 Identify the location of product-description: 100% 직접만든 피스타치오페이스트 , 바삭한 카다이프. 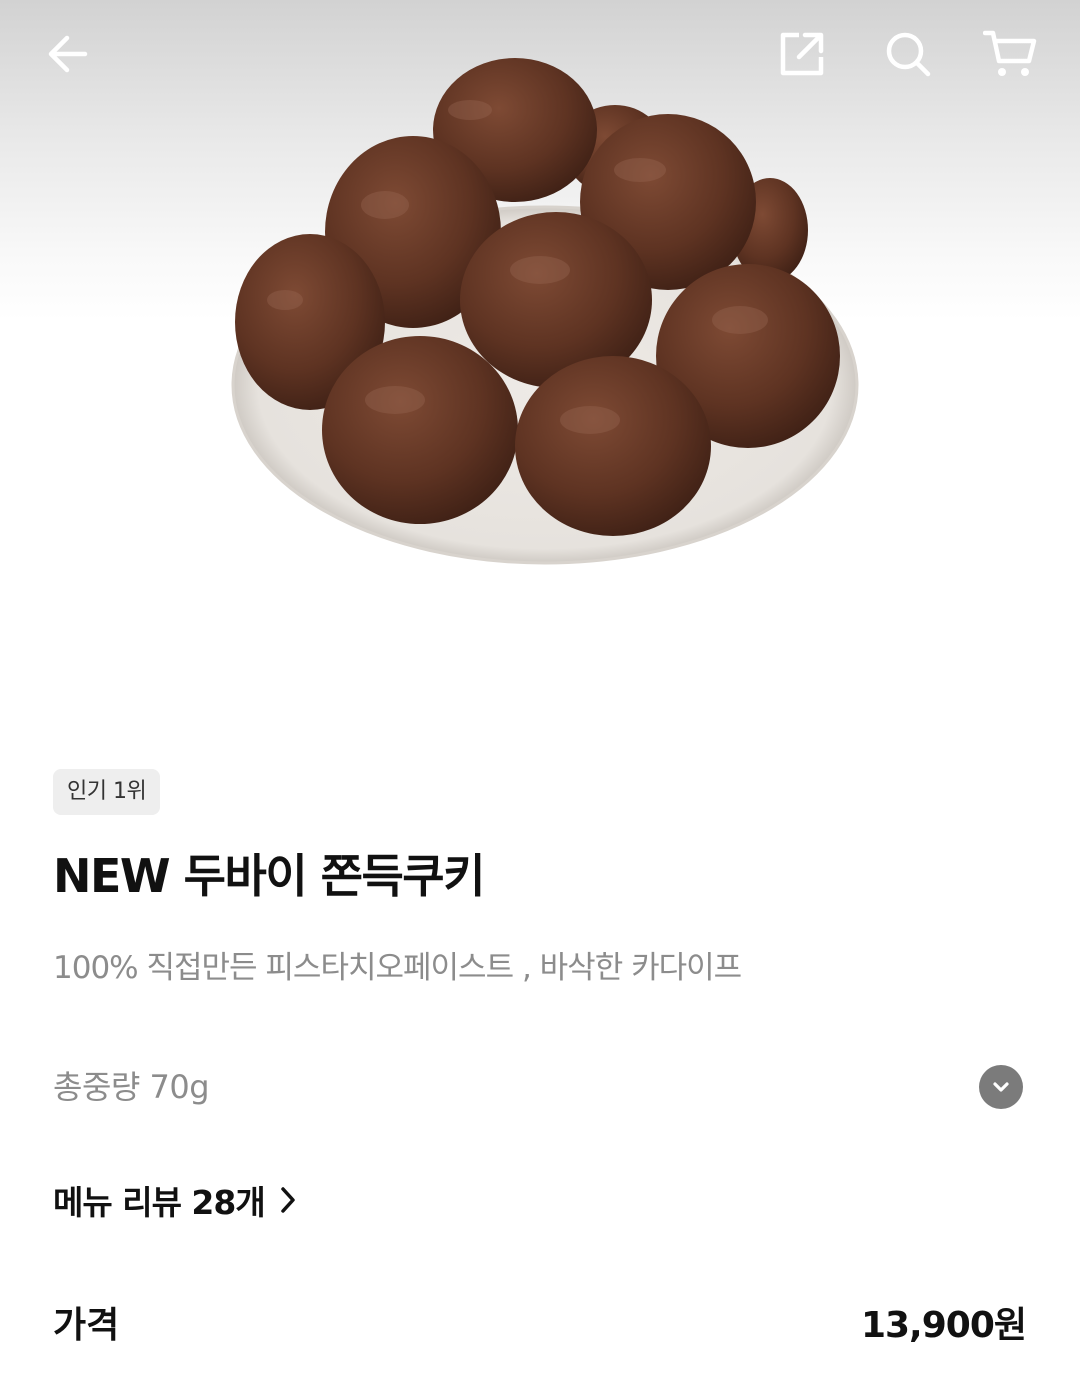
(397, 968).